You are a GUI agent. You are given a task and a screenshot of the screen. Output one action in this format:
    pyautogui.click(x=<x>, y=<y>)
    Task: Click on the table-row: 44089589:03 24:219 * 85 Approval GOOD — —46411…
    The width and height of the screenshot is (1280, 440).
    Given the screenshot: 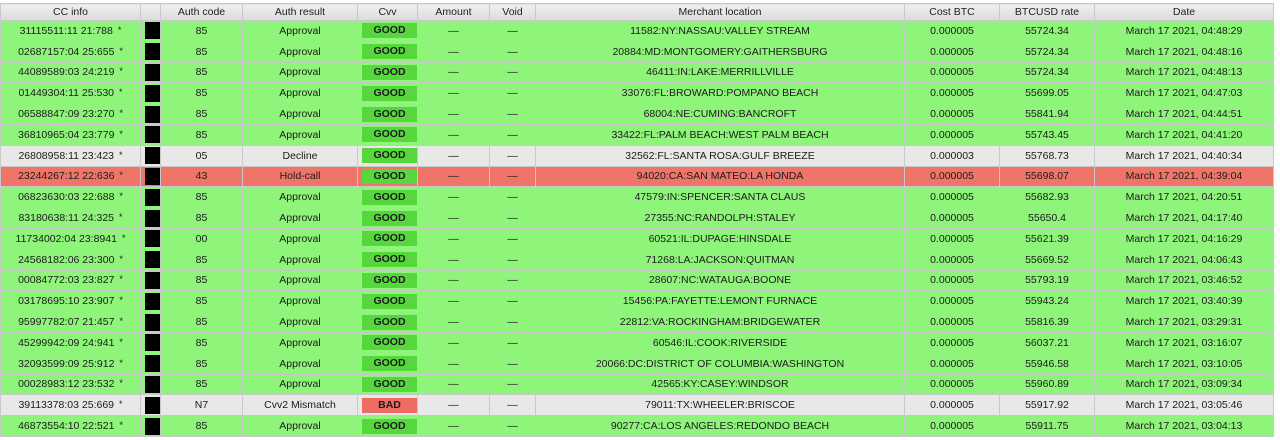 What is the action you would take?
    pyautogui.click(x=637, y=72)
    